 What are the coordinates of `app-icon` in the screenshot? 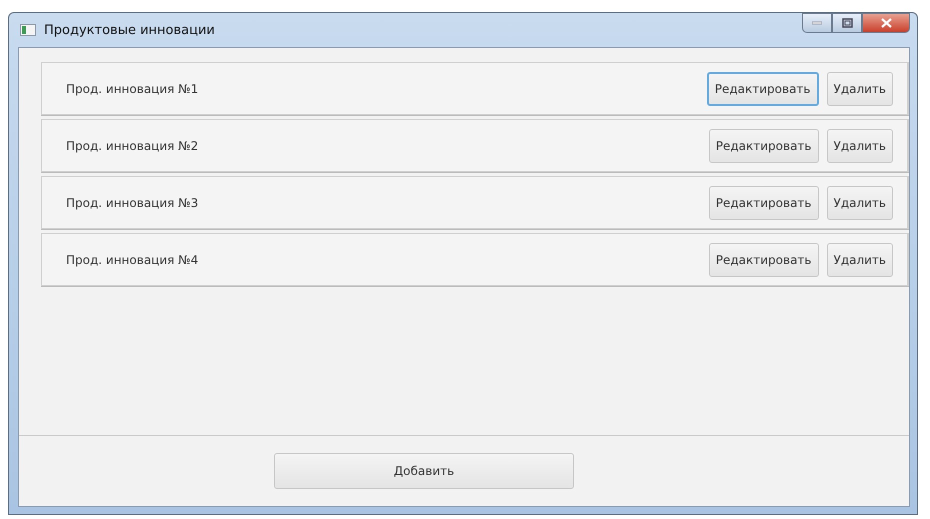 It's located at (28, 30).